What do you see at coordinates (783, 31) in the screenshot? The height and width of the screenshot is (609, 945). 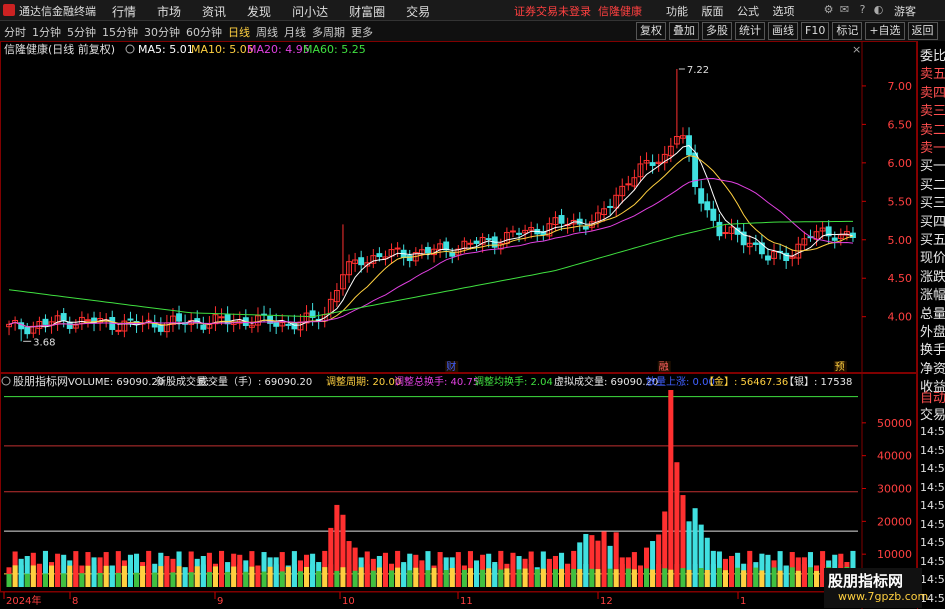 I see `tool-button-4: 画线` at bounding box center [783, 31].